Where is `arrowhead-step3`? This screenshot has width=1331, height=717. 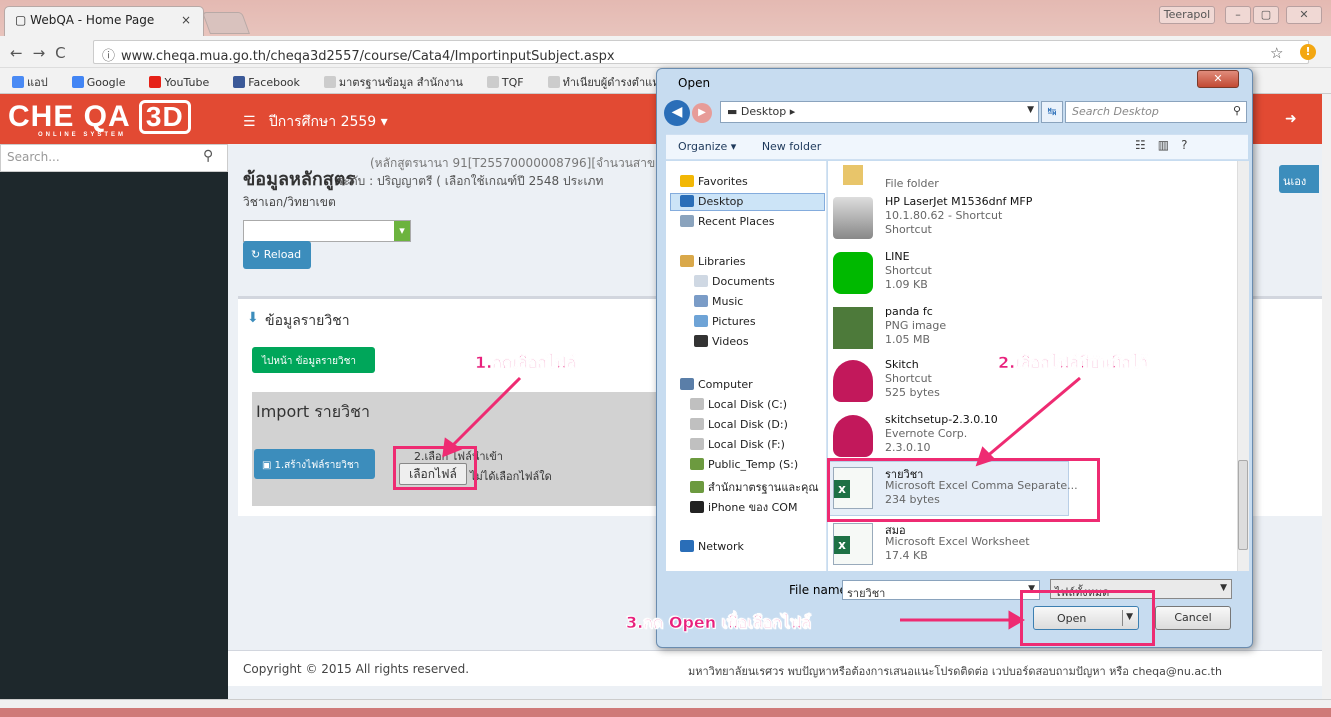 arrowhead-step3 is located at coordinates (1016, 620).